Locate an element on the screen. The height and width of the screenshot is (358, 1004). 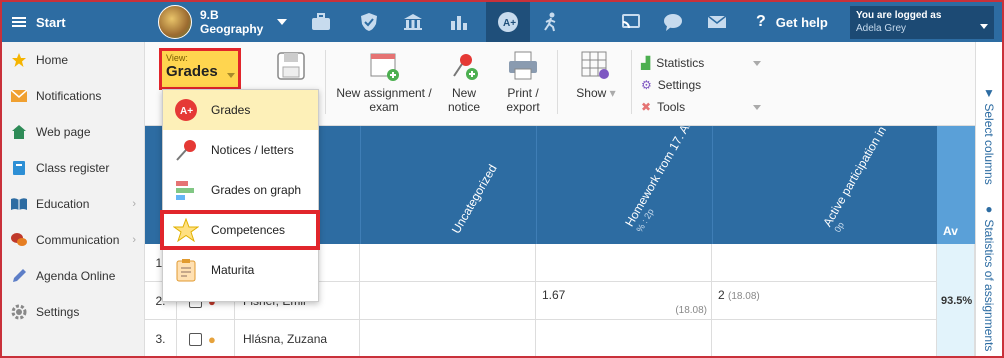
pin-add-icon is located at coordinates (464, 66).